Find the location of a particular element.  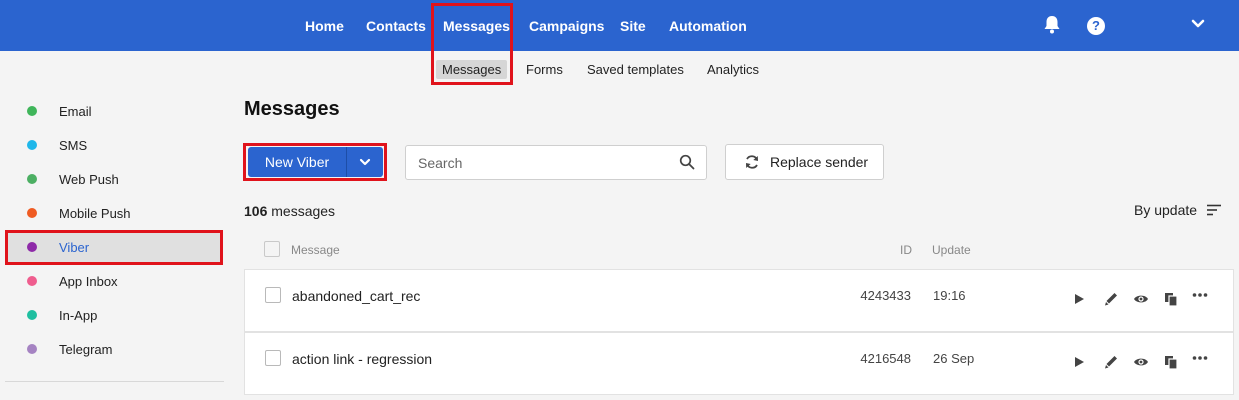

nav-automation: Automation is located at coordinates (708, 26).